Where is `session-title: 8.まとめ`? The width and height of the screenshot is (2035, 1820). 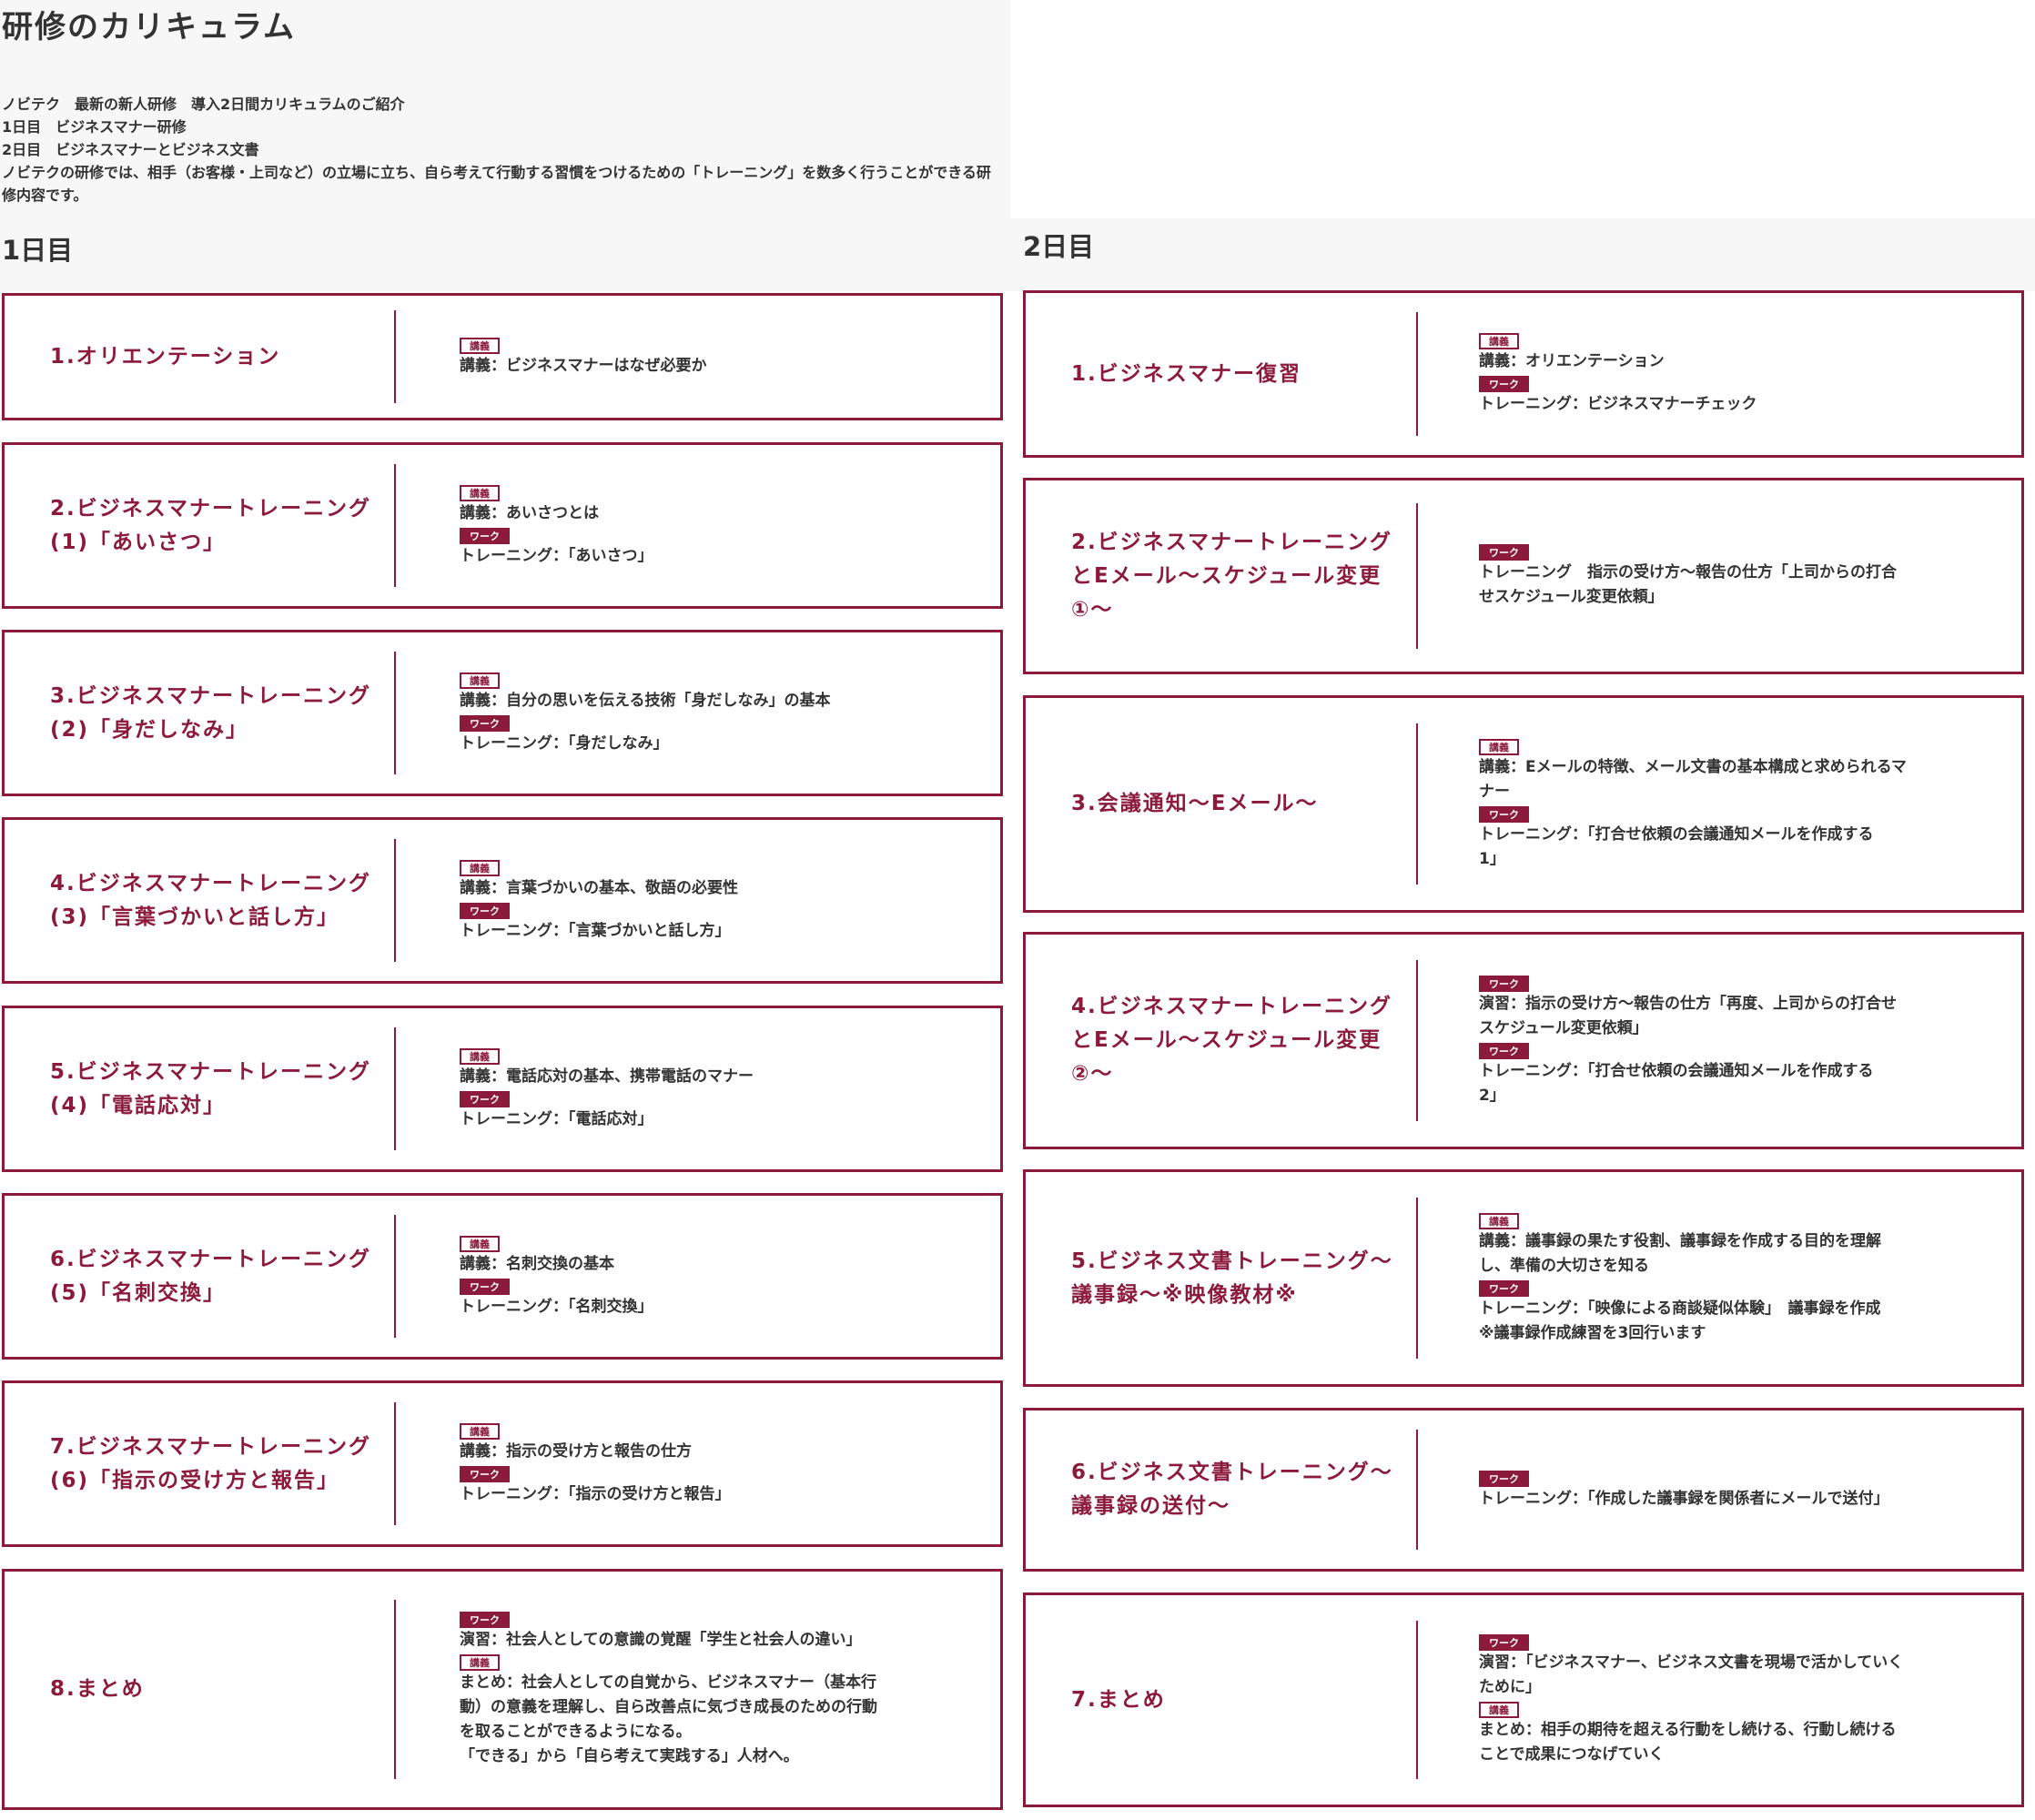
session-title: 8.まとめ is located at coordinates (97, 1690).